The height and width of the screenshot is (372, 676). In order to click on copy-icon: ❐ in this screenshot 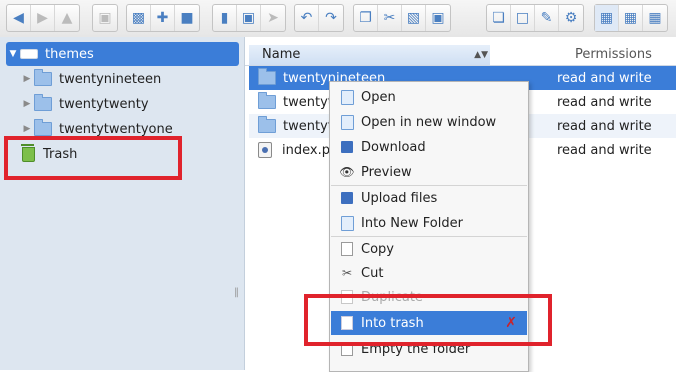, I will do `click(366, 18)`.